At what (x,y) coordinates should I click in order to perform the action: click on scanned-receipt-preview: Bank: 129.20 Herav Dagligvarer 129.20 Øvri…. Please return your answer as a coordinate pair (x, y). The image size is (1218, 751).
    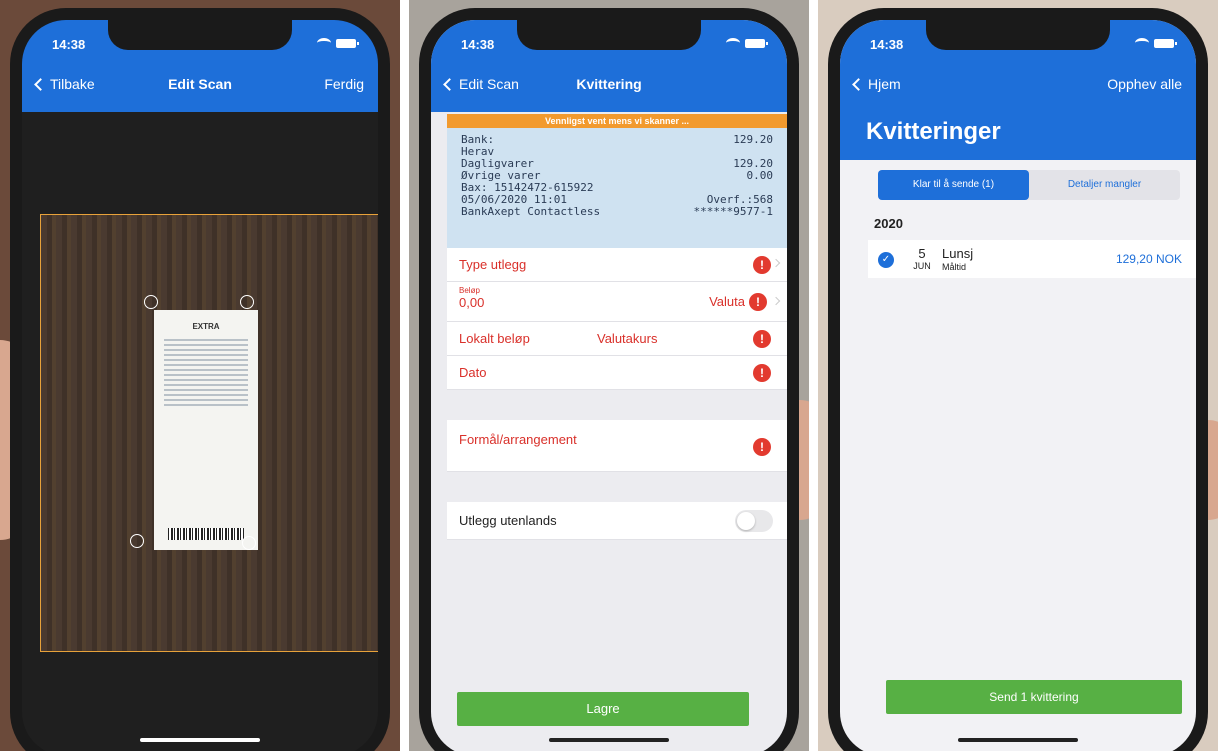
    Looking at the image, I should click on (617, 188).